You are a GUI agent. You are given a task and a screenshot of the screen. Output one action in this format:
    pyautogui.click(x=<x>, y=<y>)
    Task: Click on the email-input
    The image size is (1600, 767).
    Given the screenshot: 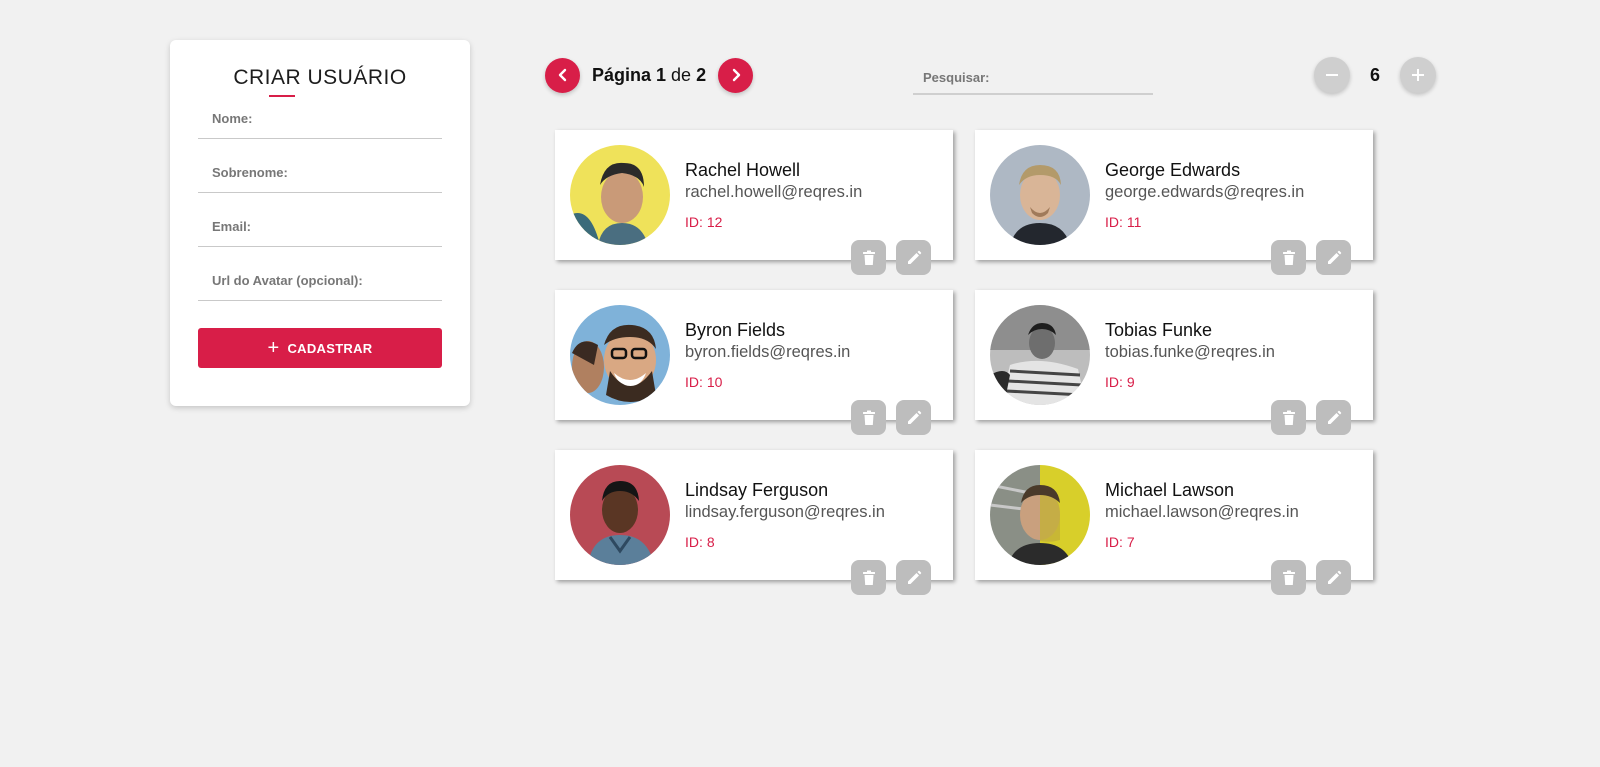 What is the action you would take?
    pyautogui.click(x=320, y=226)
    